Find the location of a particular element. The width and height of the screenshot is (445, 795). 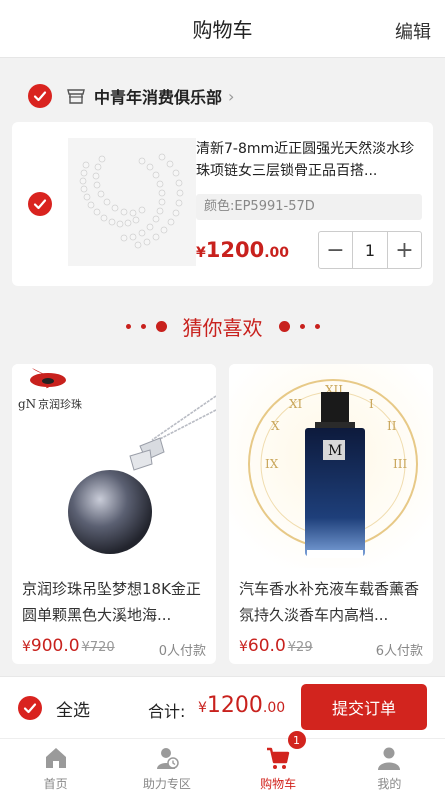

page-title: 购物车 is located at coordinates (222, 30).